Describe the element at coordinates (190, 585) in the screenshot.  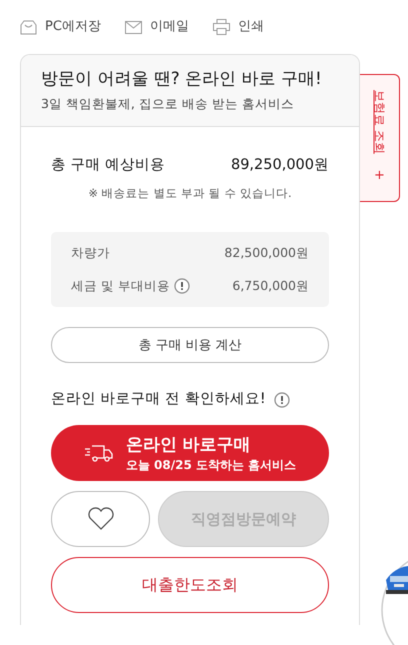
I see `loan-limit-button: 대출한도조회` at that location.